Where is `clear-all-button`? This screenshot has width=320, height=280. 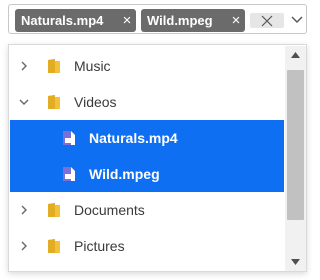 clear-all-button is located at coordinates (267, 20).